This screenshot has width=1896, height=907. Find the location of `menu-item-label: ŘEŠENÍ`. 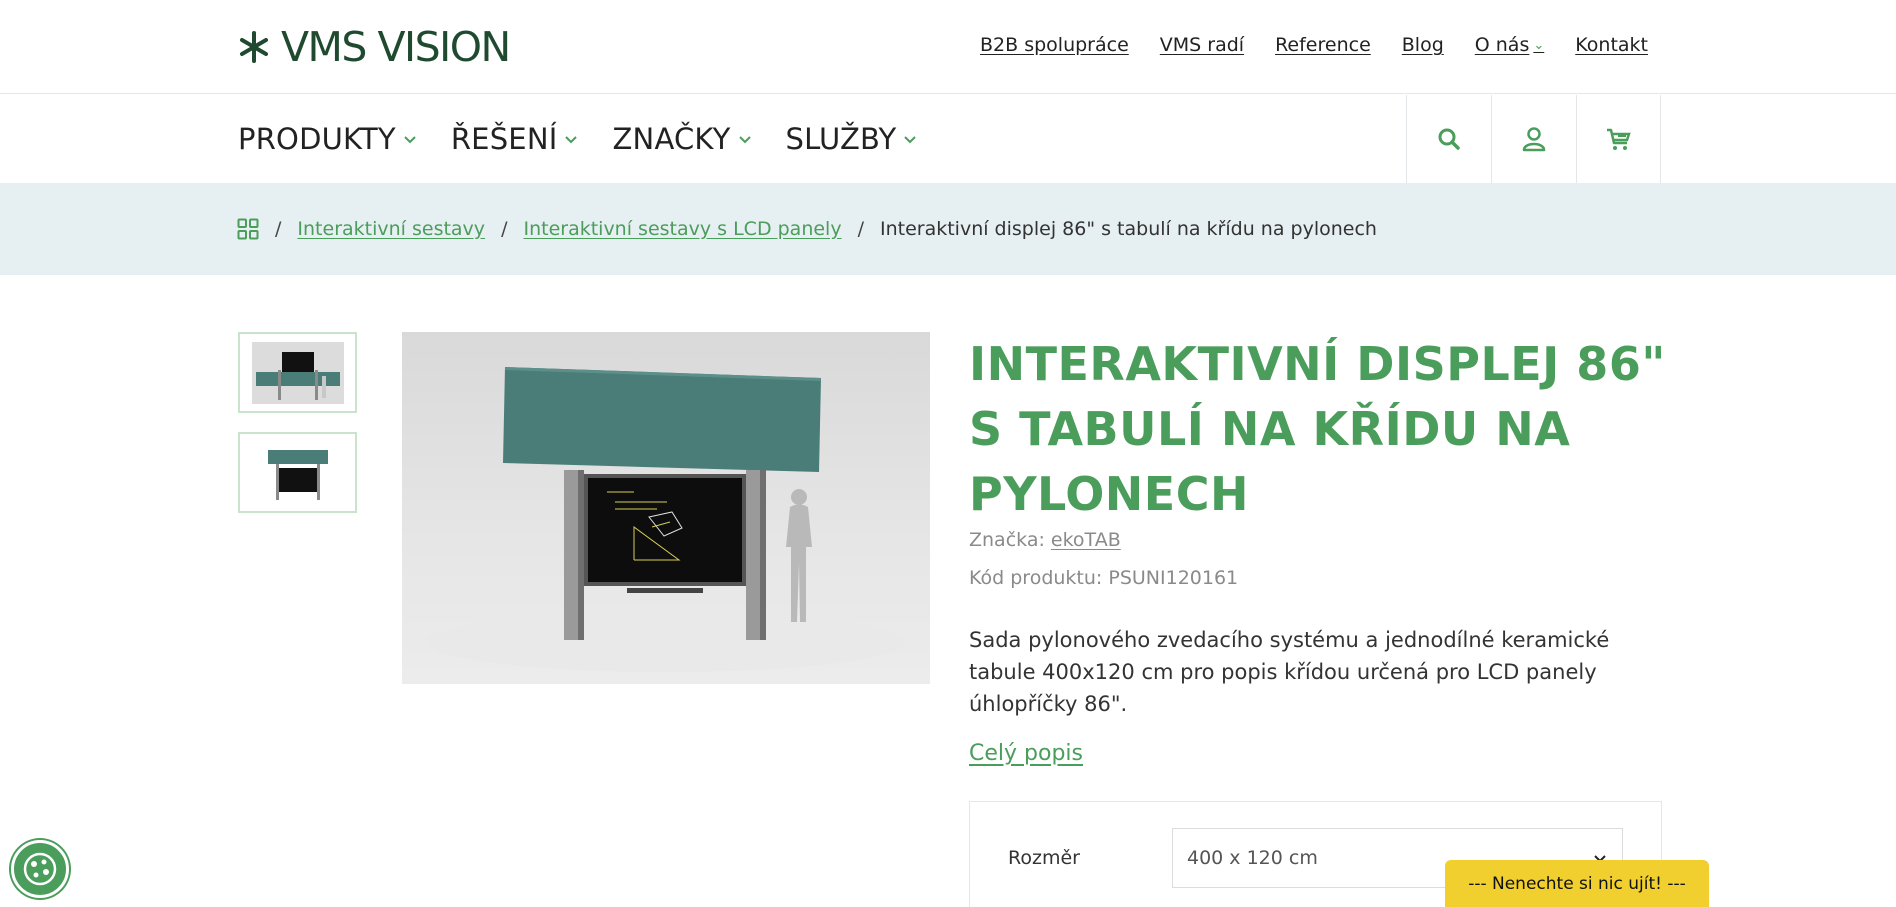

menu-item-label: ŘEŠENÍ is located at coordinates (504, 139).